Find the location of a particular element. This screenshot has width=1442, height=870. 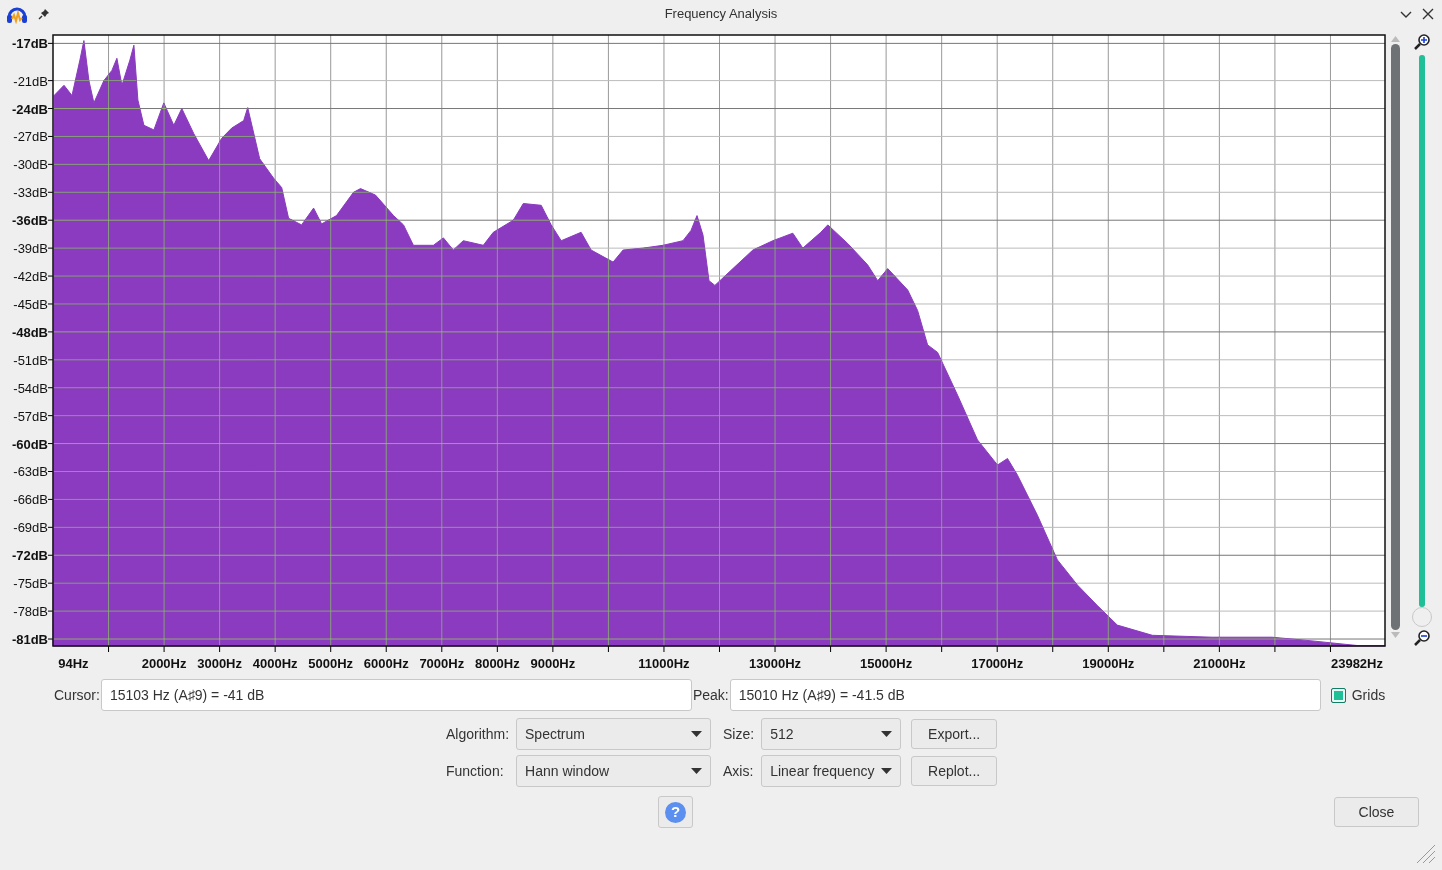

vertical-scrollbar is located at coordinates (1395, 337).